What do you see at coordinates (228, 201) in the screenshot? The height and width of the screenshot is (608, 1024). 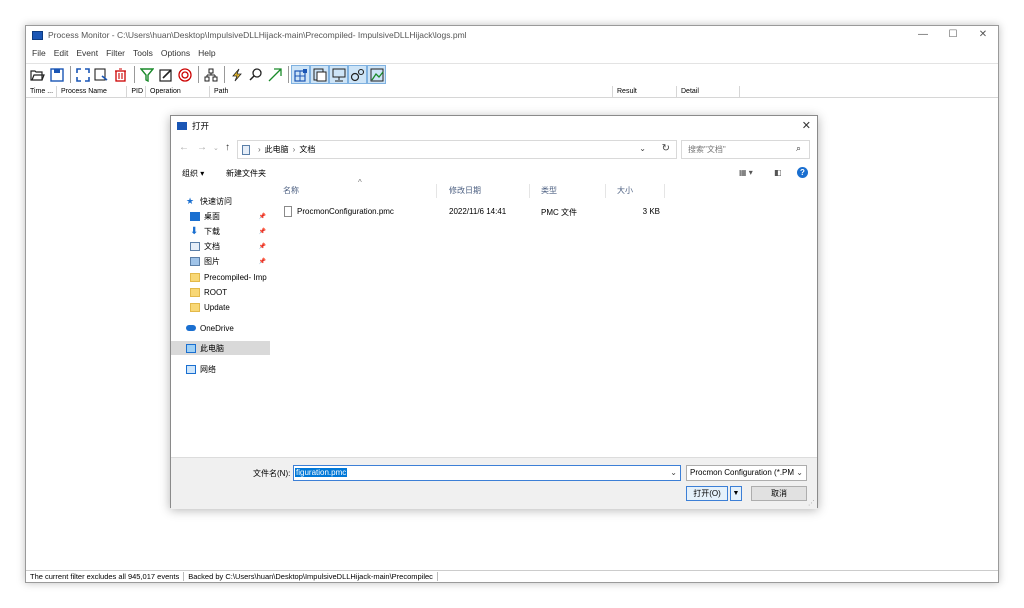 I see `nav-quick-access: ★ 快速访问` at bounding box center [228, 201].